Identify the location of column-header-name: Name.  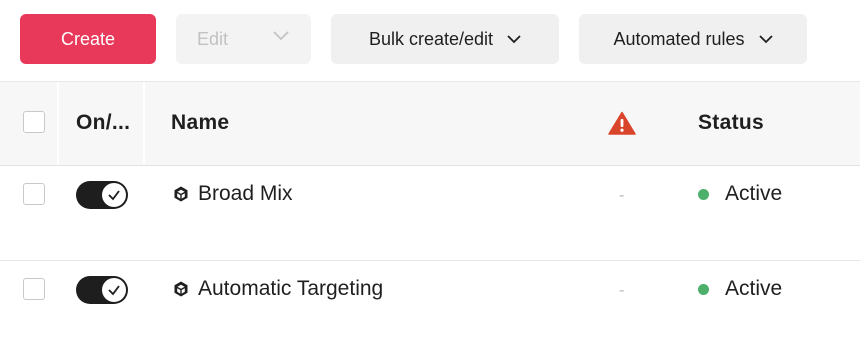
(200, 123).